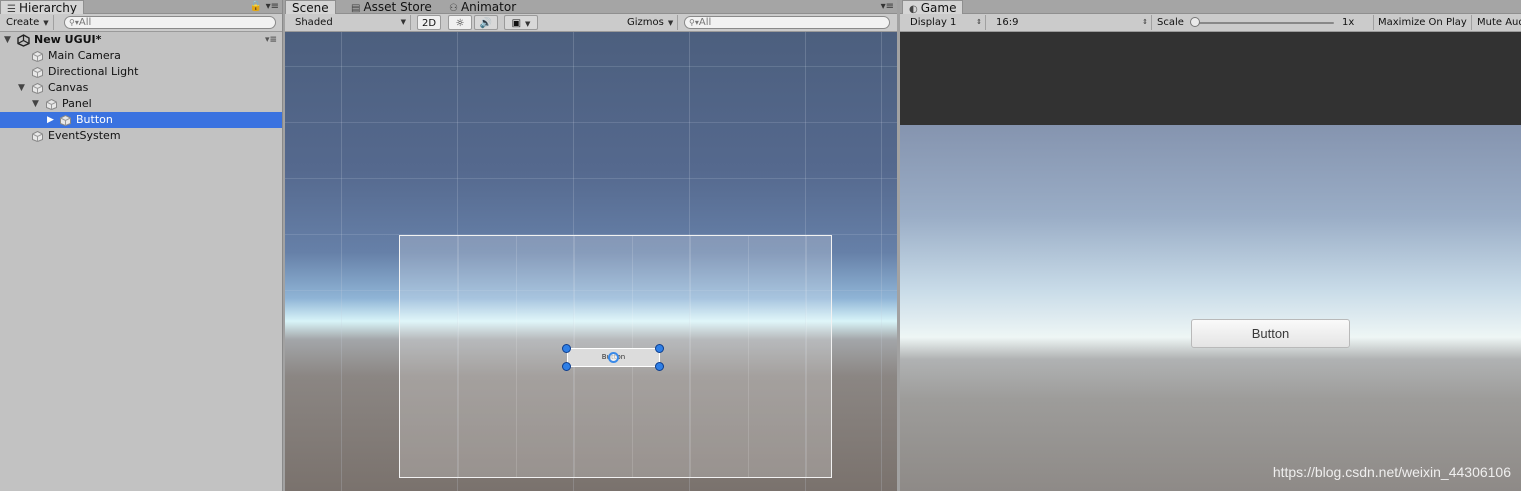  I want to click on image-icon: ▣, so click(516, 23).